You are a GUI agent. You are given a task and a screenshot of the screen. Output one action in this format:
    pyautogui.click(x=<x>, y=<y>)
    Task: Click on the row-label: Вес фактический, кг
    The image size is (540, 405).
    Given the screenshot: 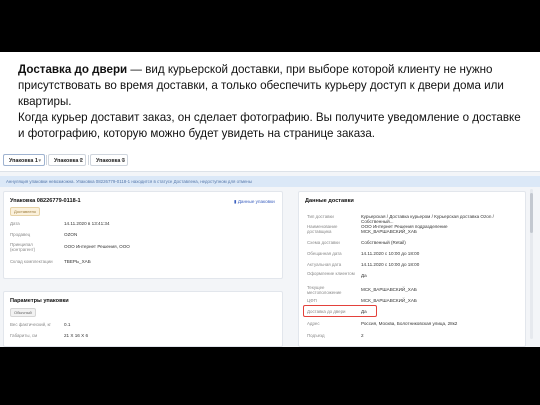 What is the action you would take?
    pyautogui.click(x=30, y=324)
    